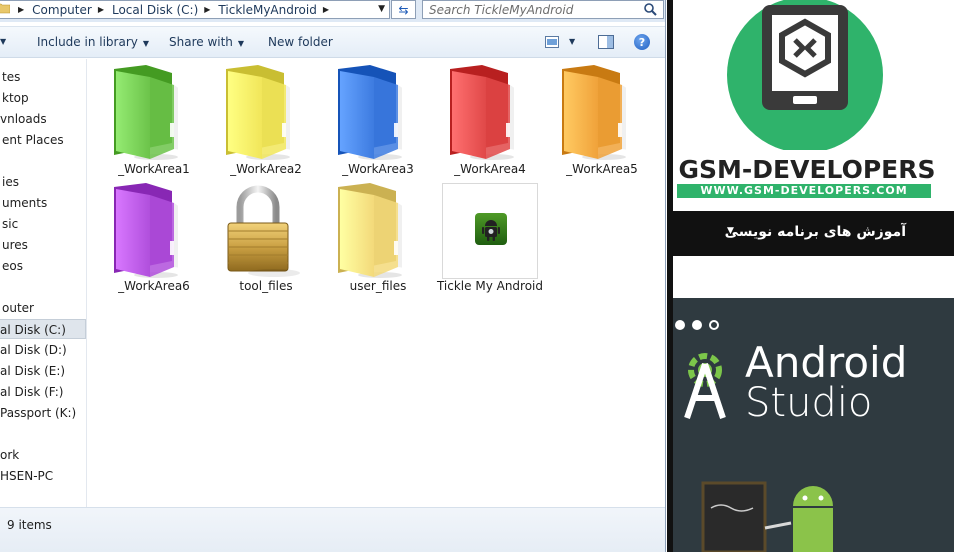 The image size is (954, 552). Describe the element at coordinates (490, 286) in the screenshot. I see `file-label-tickle-my-android: Tickle My Android` at that location.